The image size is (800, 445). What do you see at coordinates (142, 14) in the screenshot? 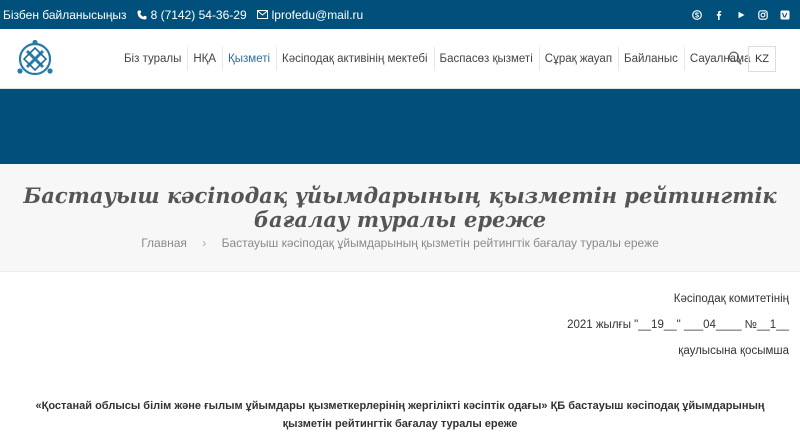
I see `phone-icon` at bounding box center [142, 14].